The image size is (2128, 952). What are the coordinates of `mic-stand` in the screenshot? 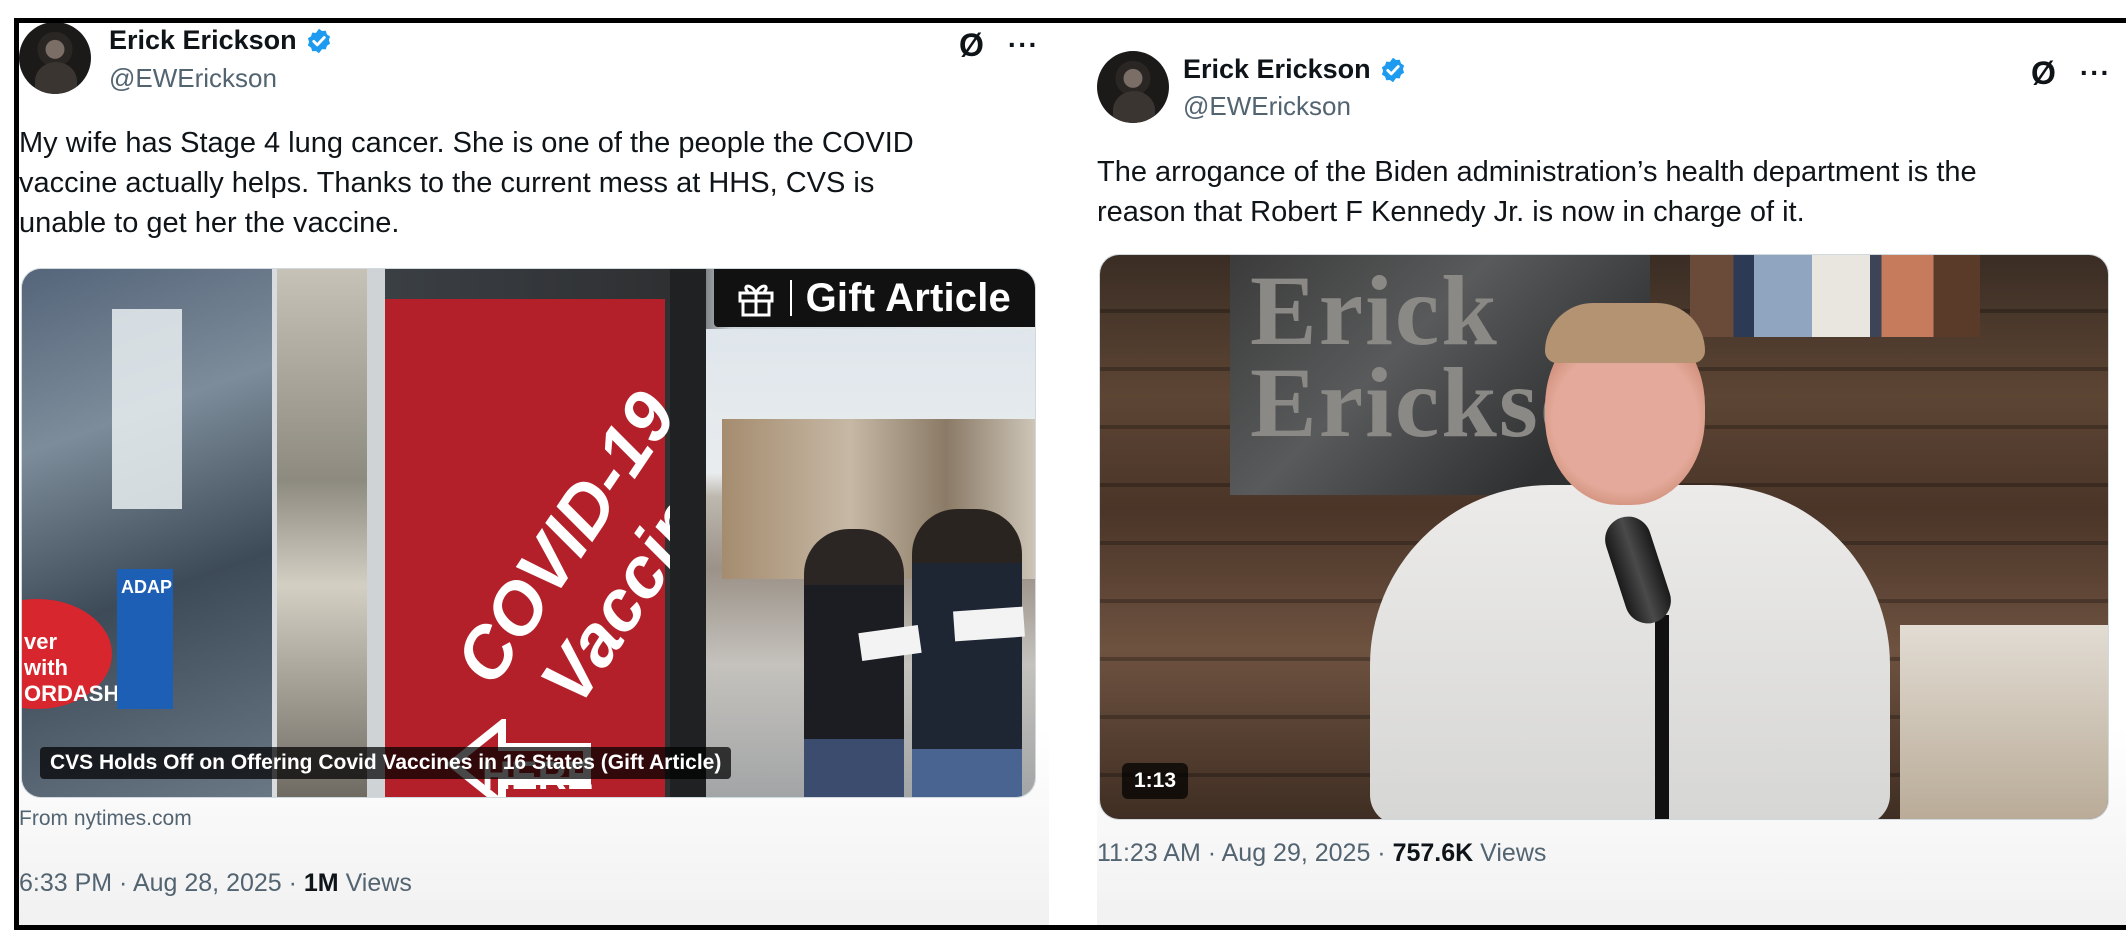 It's located at (1662, 717).